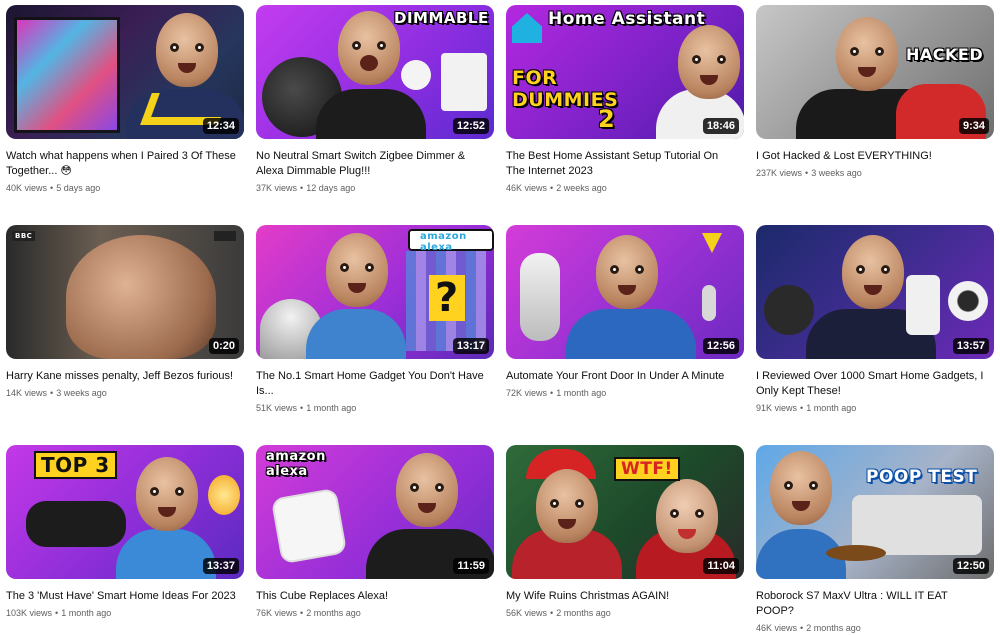 Image resolution: width=1000 pixels, height=635 pixels. I want to click on view-count: 76K views, so click(277, 613).